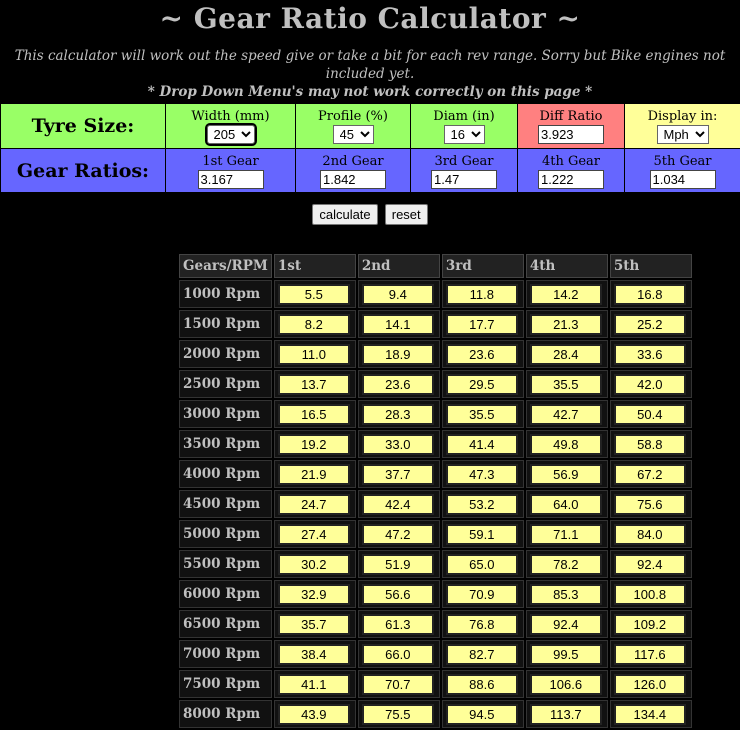  Describe the element at coordinates (567, 654) in the screenshot. I see `speed-cell: 99.5` at that location.